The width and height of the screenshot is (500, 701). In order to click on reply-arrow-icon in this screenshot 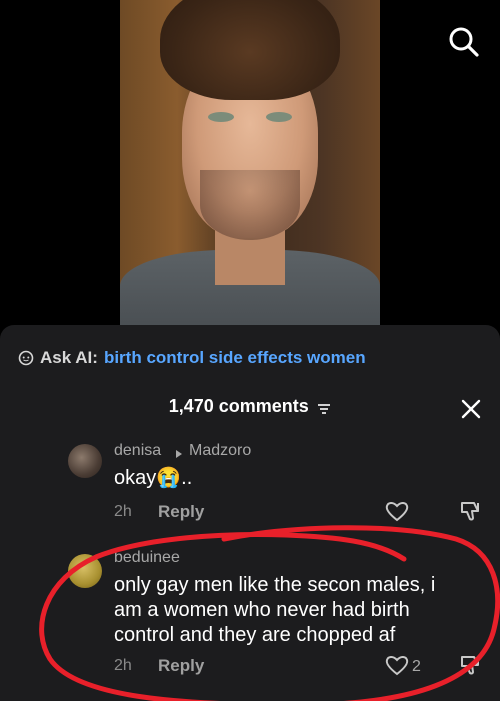, I will do `click(179, 452)`.